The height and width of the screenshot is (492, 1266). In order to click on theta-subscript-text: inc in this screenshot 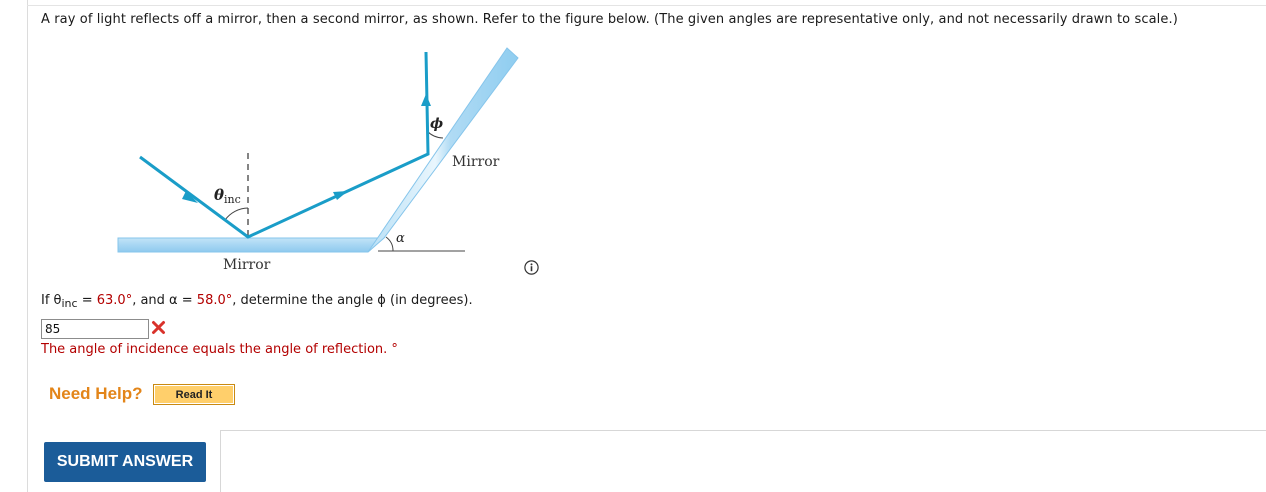, I will do `click(69, 303)`.